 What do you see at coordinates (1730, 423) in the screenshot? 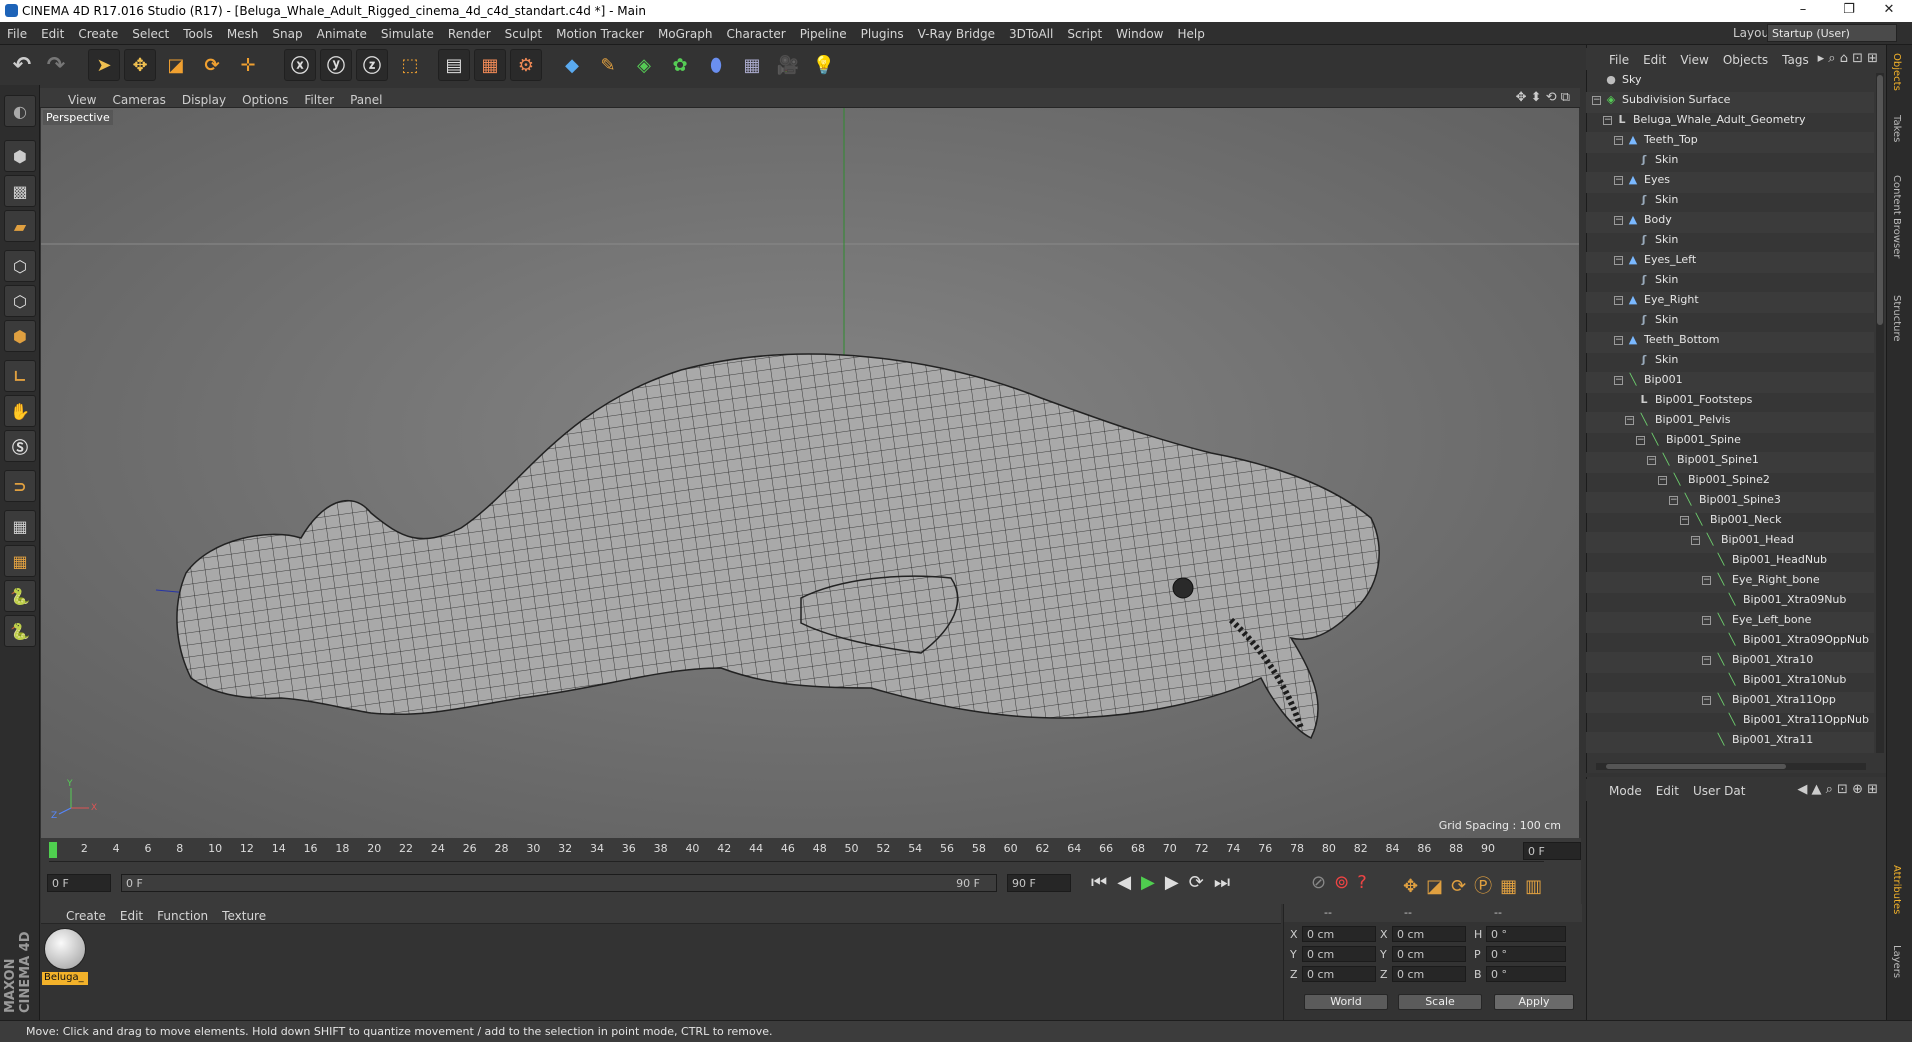
I see `object-row: − ╲ Bip001_Pelvis` at bounding box center [1730, 423].